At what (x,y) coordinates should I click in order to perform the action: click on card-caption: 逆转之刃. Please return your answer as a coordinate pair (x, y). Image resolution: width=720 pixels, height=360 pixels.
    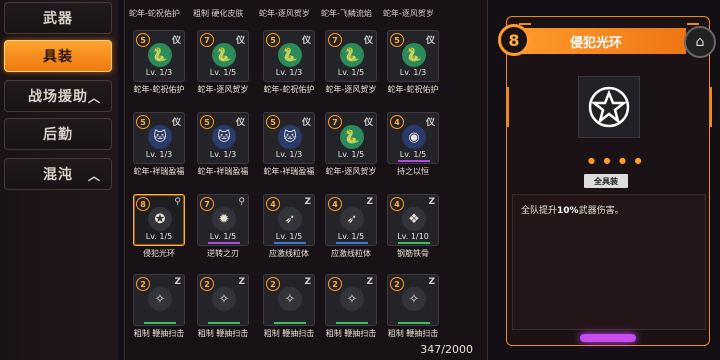
    Looking at the image, I should click on (223, 253).